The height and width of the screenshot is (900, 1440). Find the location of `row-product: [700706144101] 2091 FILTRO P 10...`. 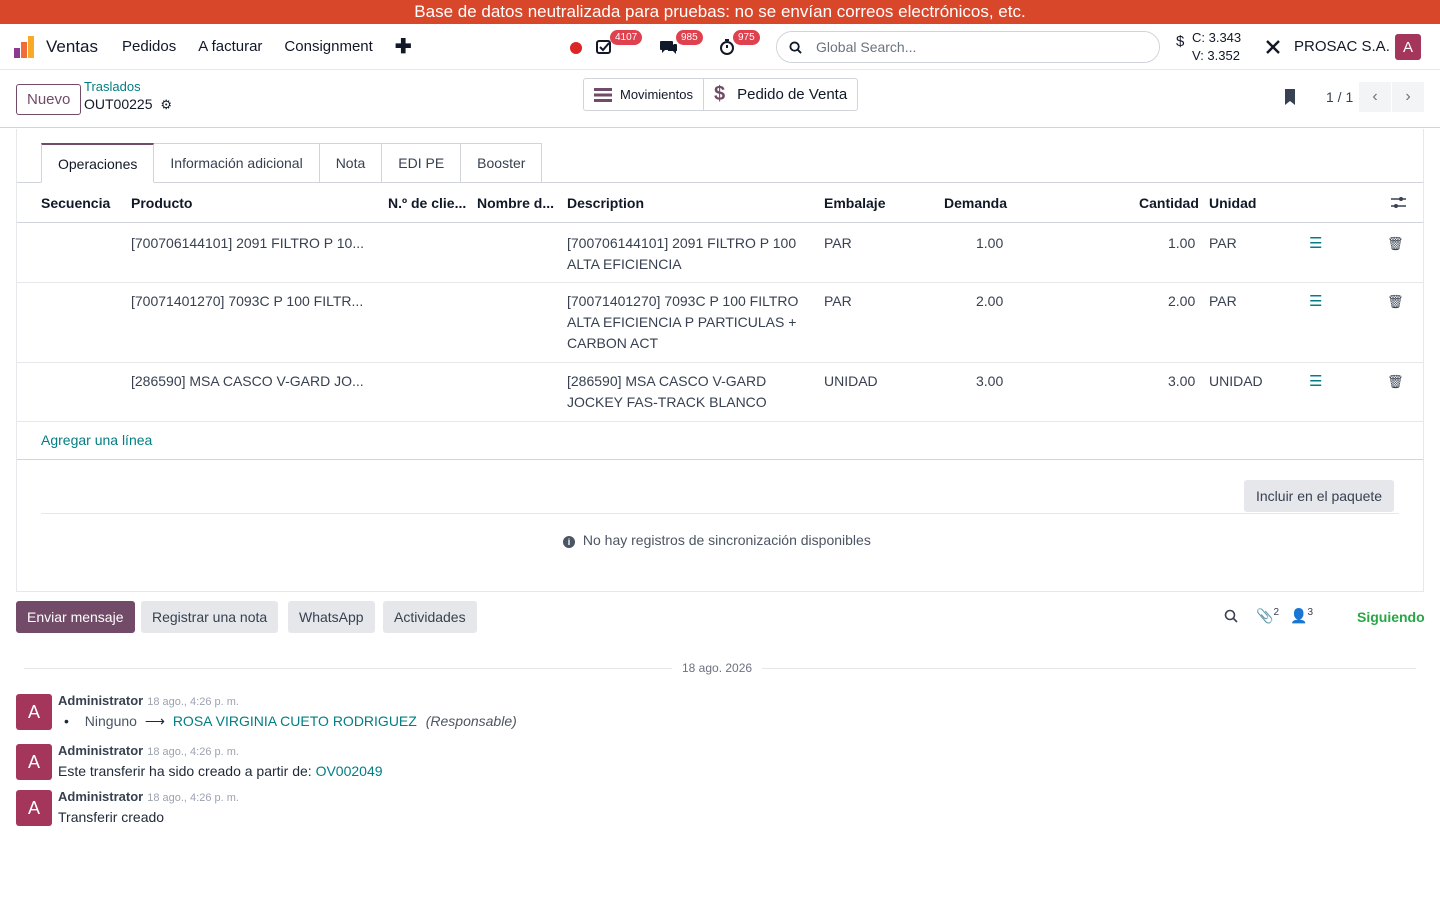

row-product: [700706144101] 2091 FILTRO P 10... is located at coordinates (247, 243).